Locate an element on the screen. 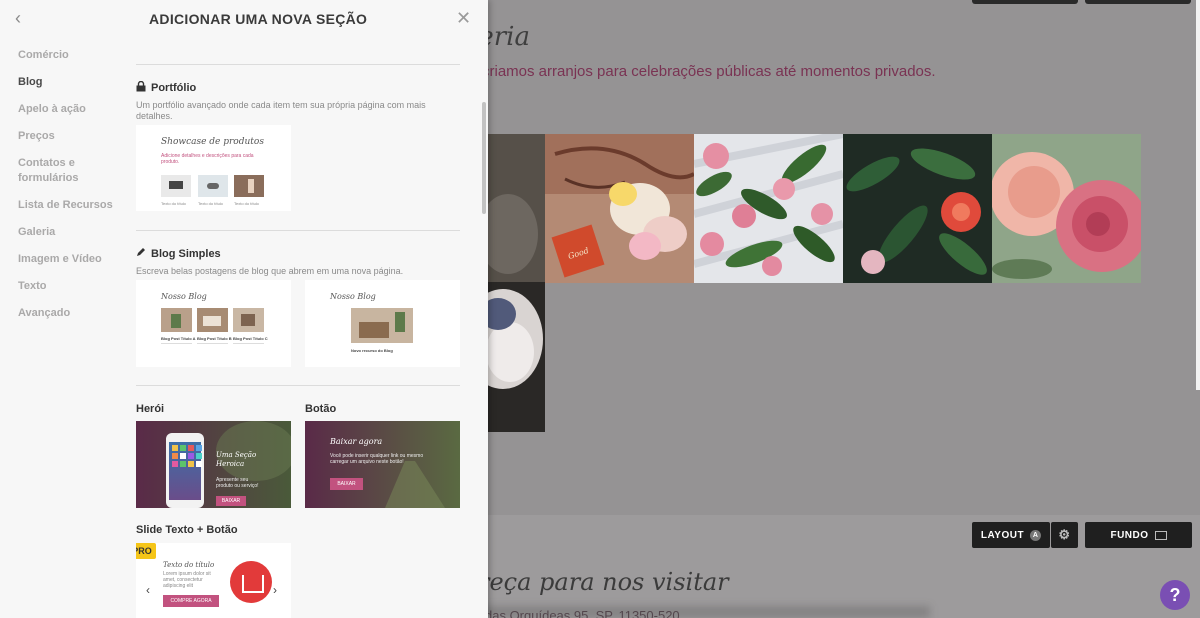 The width and height of the screenshot is (1200, 618). portfolio-heading: Portfólio is located at coordinates (166, 87).